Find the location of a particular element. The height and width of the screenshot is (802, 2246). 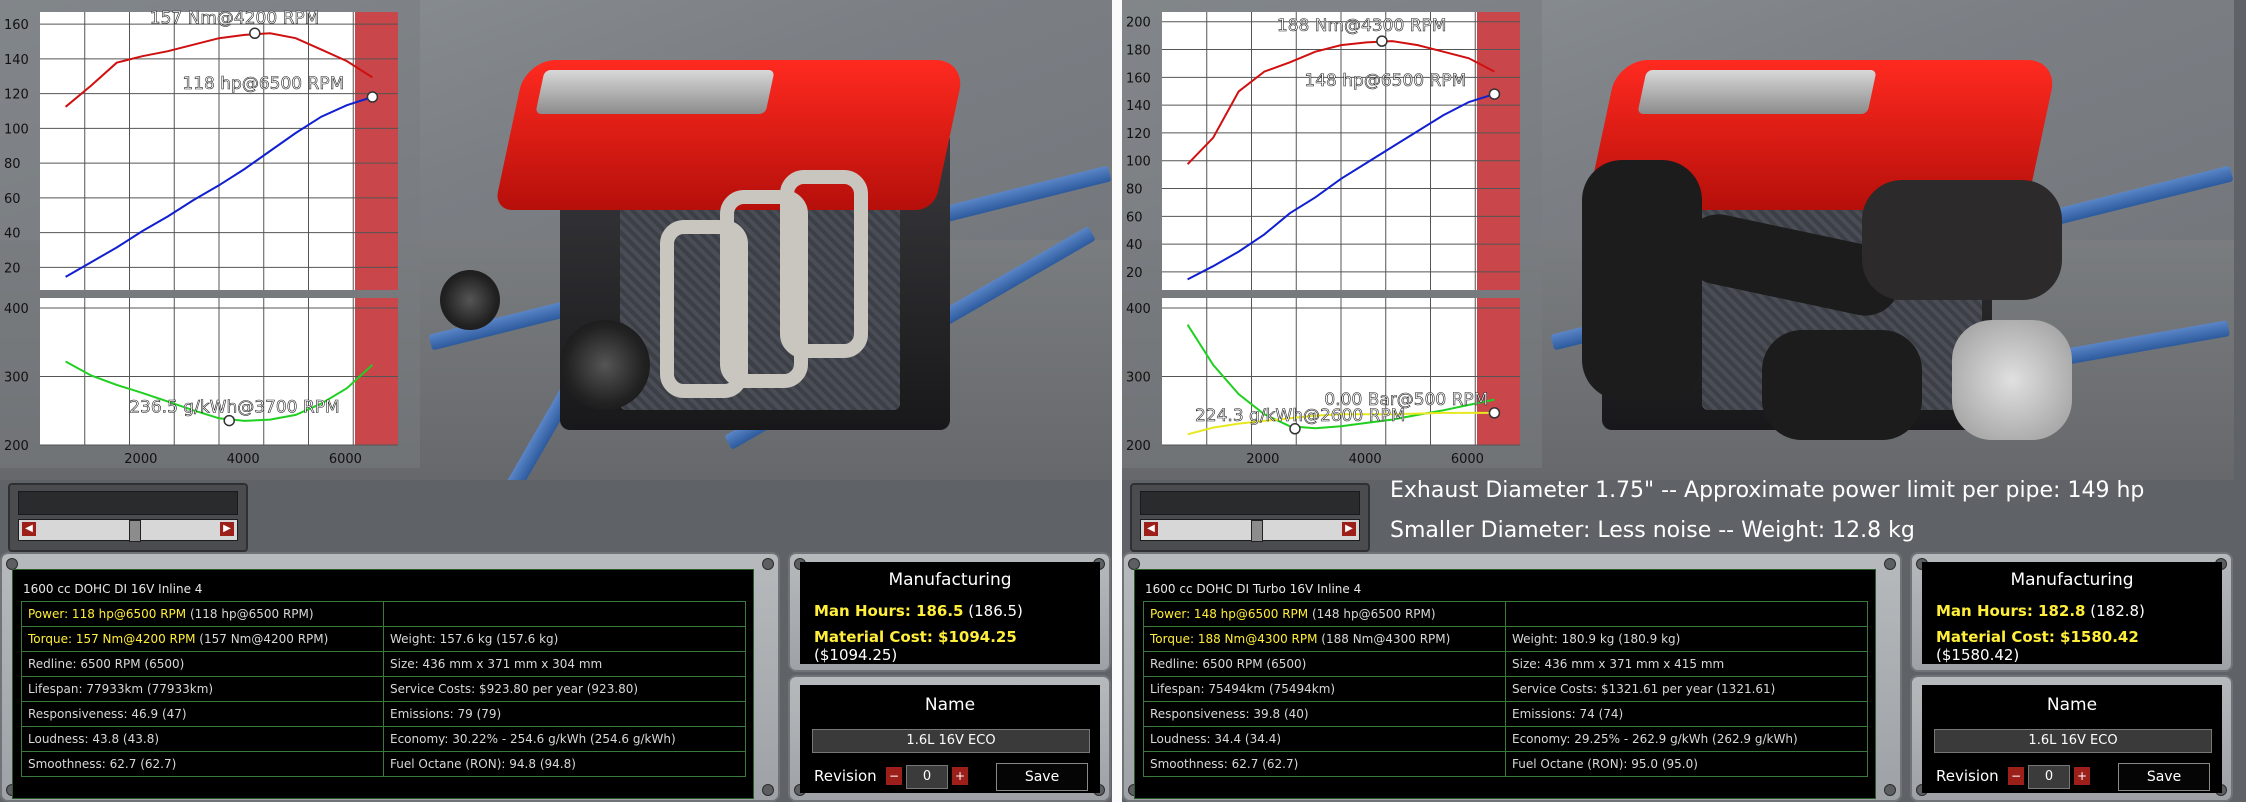

manufacturing-heading: Manufacturing is located at coordinates (950, 580).